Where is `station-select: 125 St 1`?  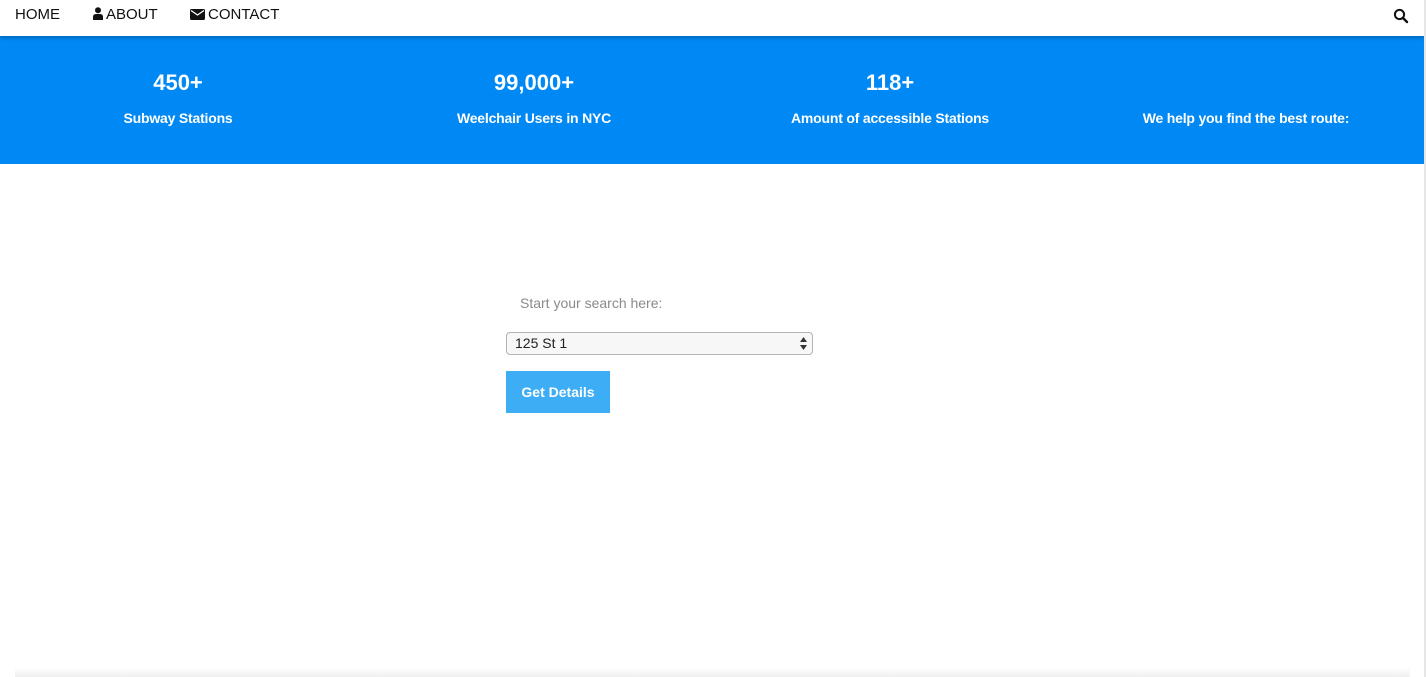
station-select: 125 St 1 is located at coordinates (659, 343).